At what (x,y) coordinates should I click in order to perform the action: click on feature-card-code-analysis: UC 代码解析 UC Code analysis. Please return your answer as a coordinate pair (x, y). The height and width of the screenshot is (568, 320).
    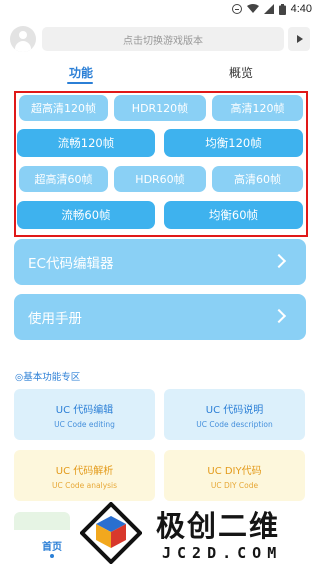
    Looking at the image, I should click on (84, 475).